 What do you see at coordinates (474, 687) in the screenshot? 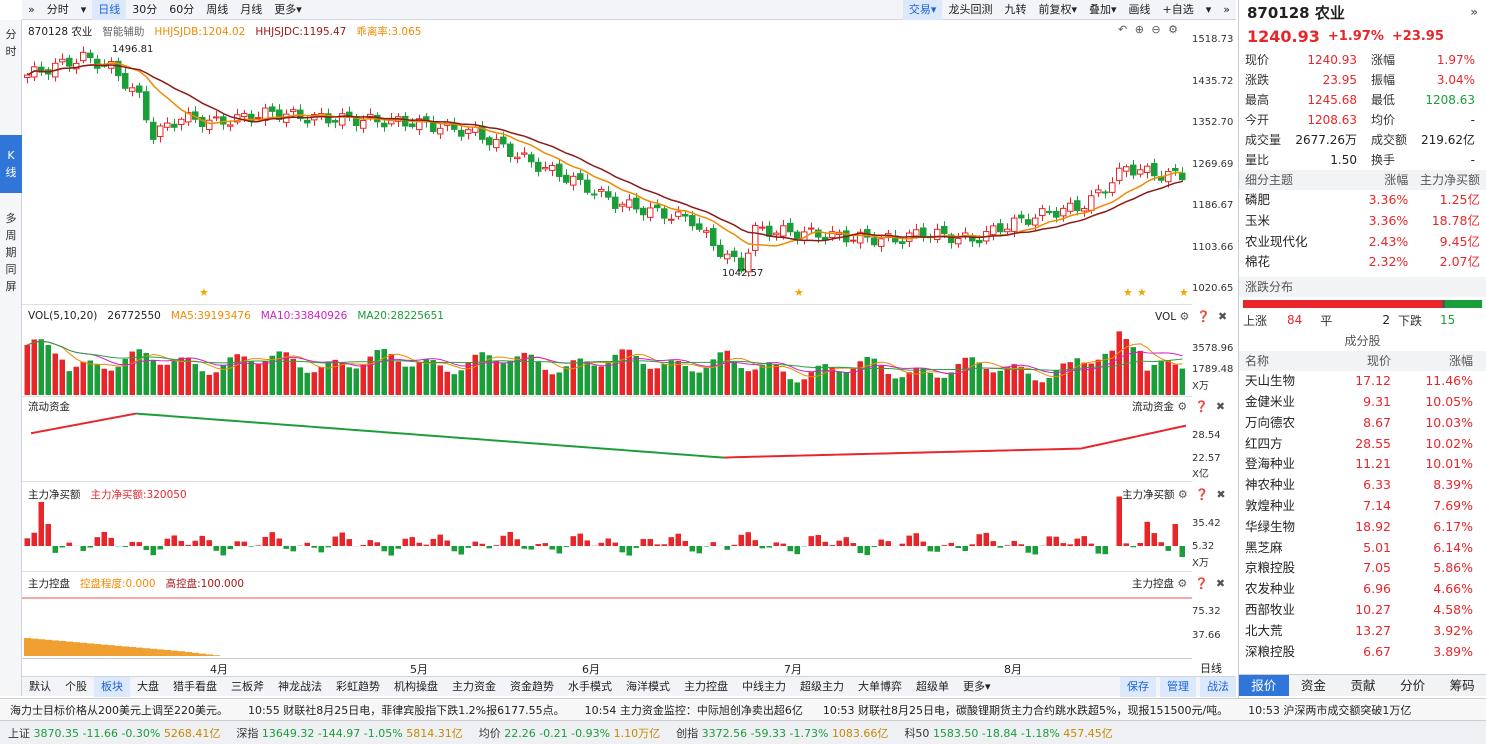
I see `indicator-tab-9: 主力资金` at bounding box center [474, 687].